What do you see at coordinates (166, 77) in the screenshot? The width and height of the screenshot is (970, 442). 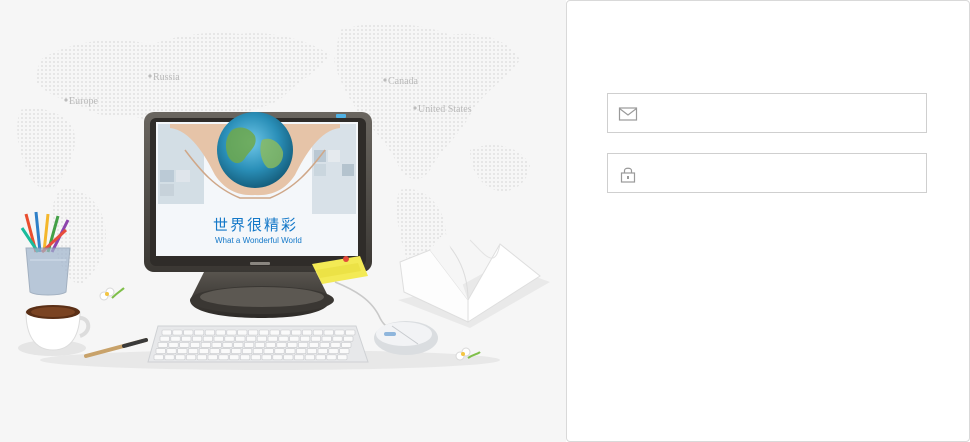 I see `map-label-russia: Russia` at bounding box center [166, 77].